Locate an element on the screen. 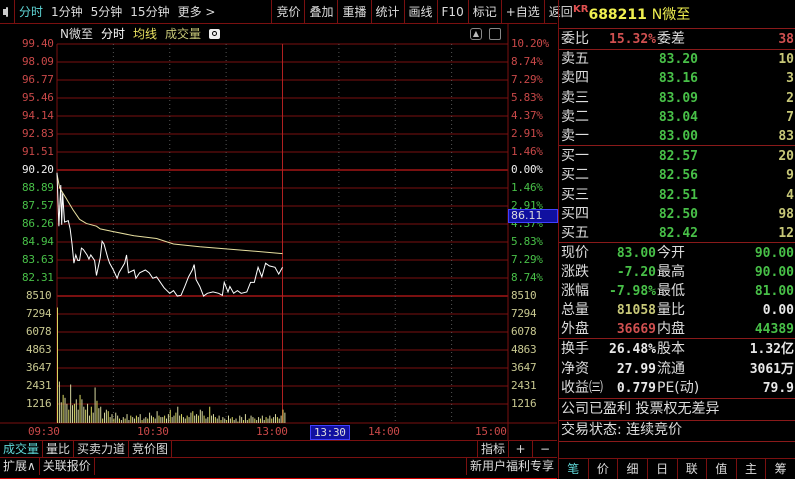  chart-title: N微至 分时 均线 成交量 is located at coordinates (140, 33).